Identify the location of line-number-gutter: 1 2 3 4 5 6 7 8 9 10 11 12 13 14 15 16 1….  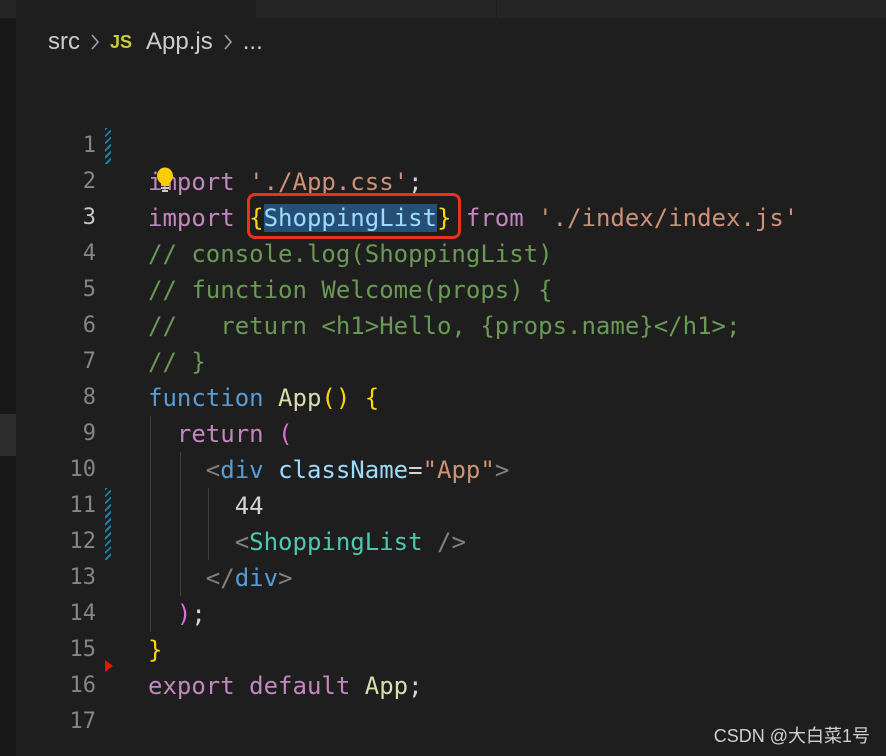
(48, 434).